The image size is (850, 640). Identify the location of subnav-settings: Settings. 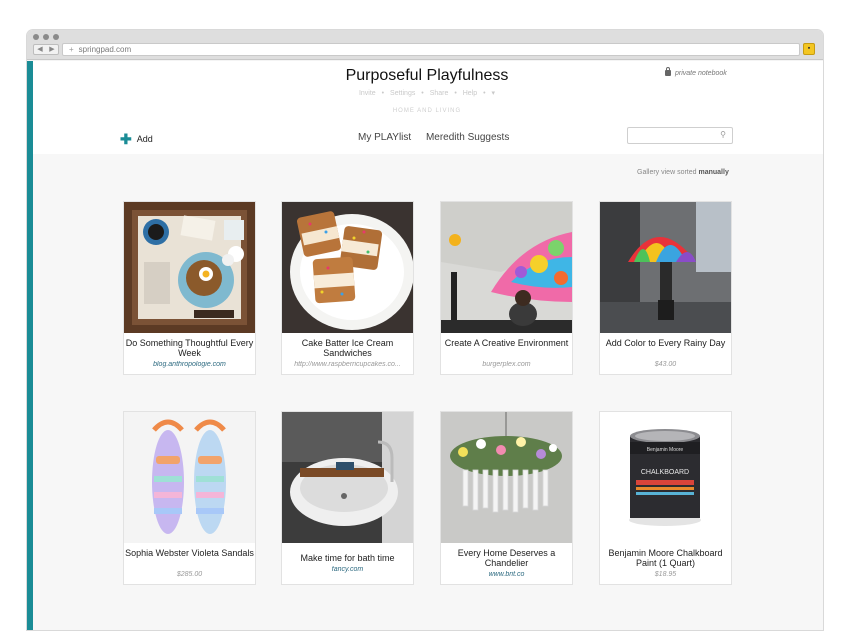
(402, 93).